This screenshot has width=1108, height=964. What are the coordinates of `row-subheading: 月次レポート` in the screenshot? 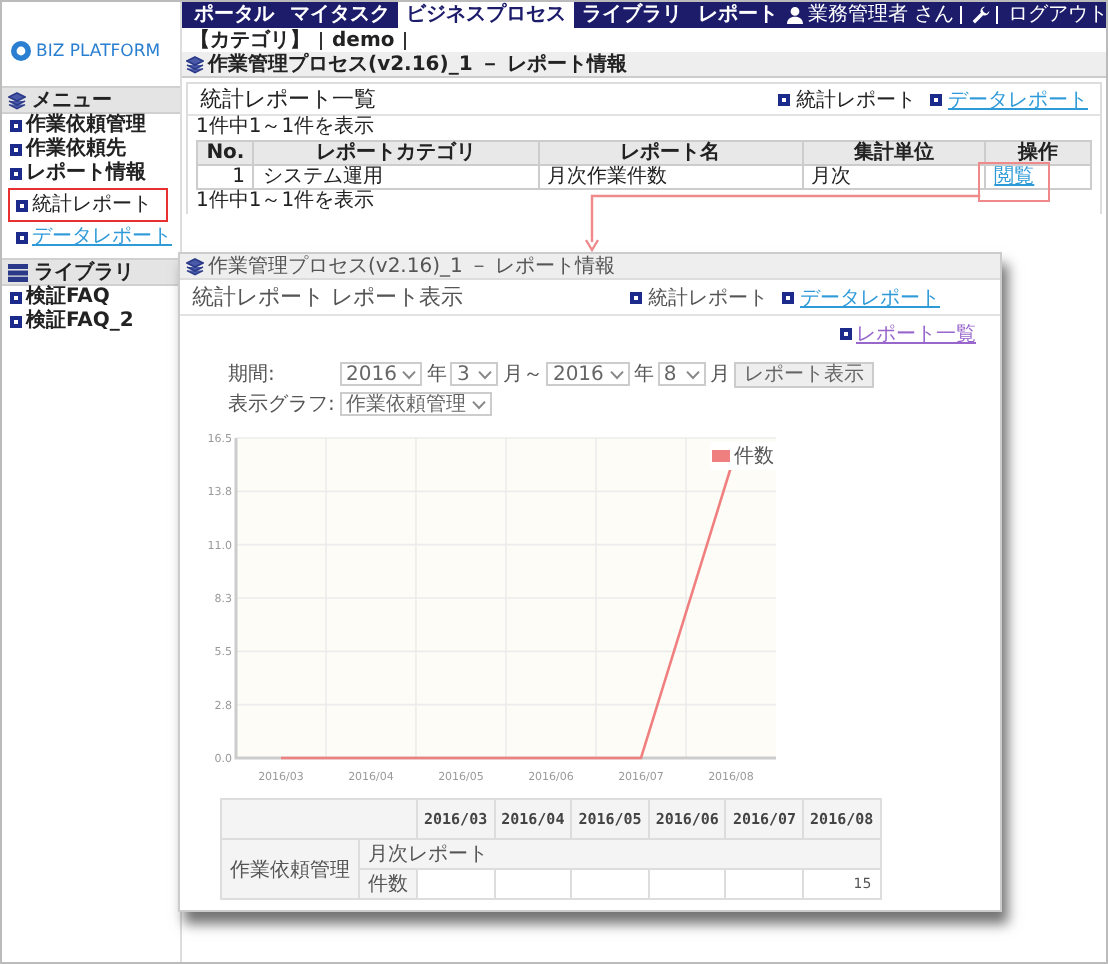 It's located at (620, 854).